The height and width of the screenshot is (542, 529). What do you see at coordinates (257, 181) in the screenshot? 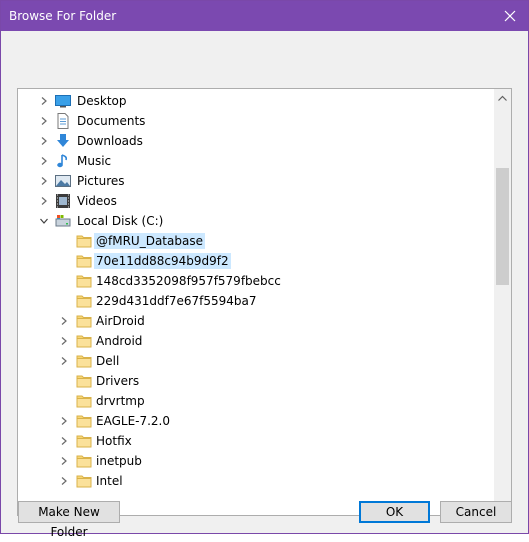
I see `tree-item: Pictures` at bounding box center [257, 181].